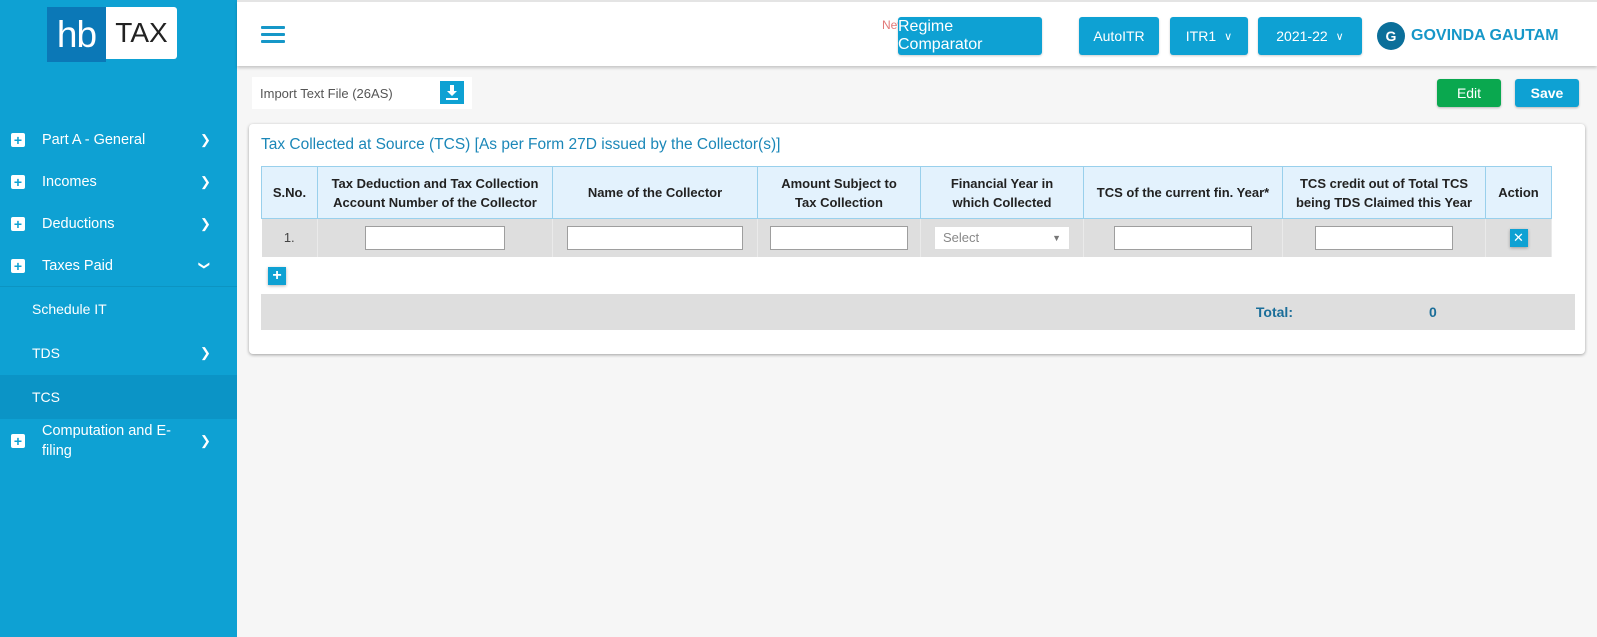  I want to click on user-menu: G GOVINDA GAUTAM, so click(1468, 36).